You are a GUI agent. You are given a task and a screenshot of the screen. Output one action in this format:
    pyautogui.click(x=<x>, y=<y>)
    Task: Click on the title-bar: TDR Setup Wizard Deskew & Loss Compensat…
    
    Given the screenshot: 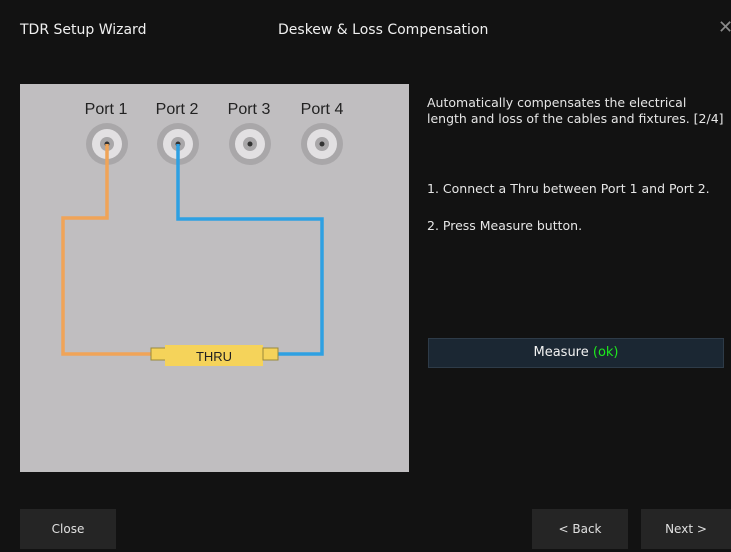 What is the action you would take?
    pyautogui.click(x=365, y=31)
    